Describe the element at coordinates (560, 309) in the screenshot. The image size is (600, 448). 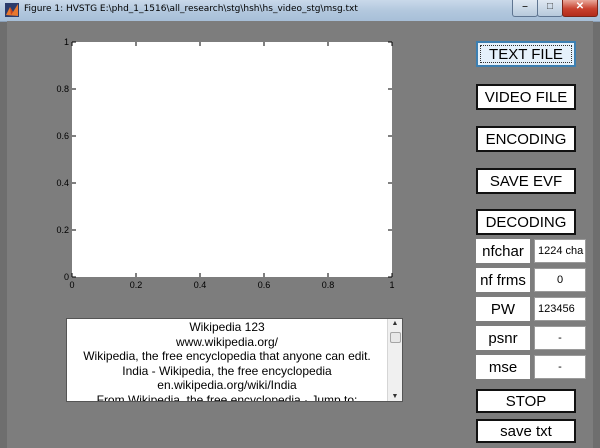
I see `pw-field: 123456` at that location.